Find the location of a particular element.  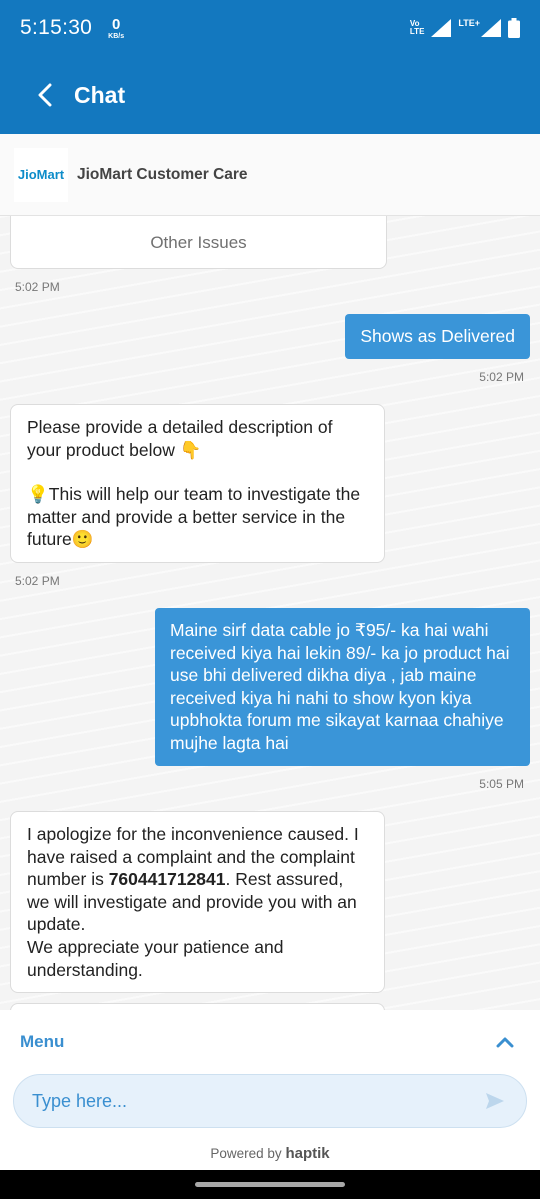

agent-bar: JioMart JioMart Customer Care is located at coordinates (270, 175).